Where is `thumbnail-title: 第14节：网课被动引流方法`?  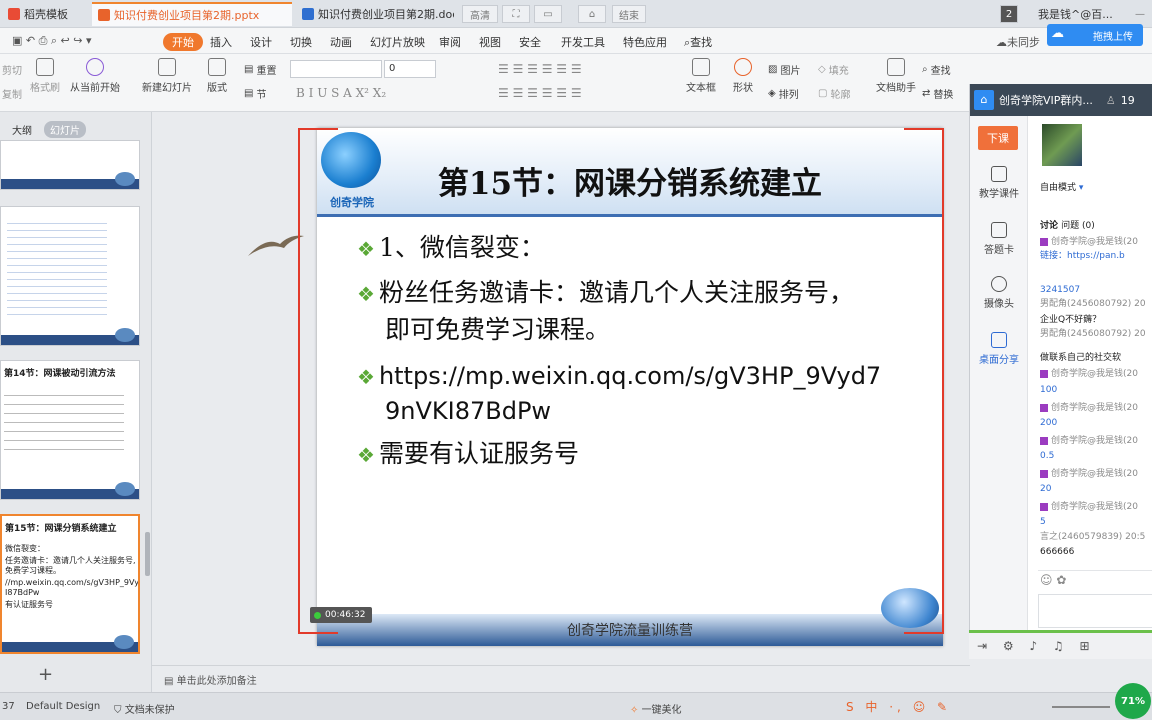 thumbnail-title: 第14节：网课被动引流方法 is located at coordinates (60, 374).